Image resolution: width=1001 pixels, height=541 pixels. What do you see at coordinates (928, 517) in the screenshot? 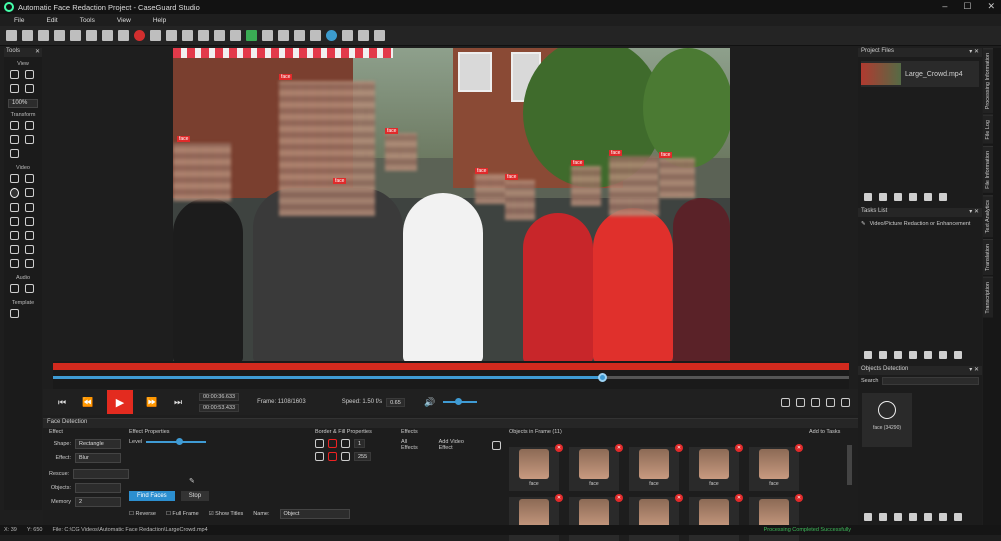
I see `trash-icon` at bounding box center [928, 517].